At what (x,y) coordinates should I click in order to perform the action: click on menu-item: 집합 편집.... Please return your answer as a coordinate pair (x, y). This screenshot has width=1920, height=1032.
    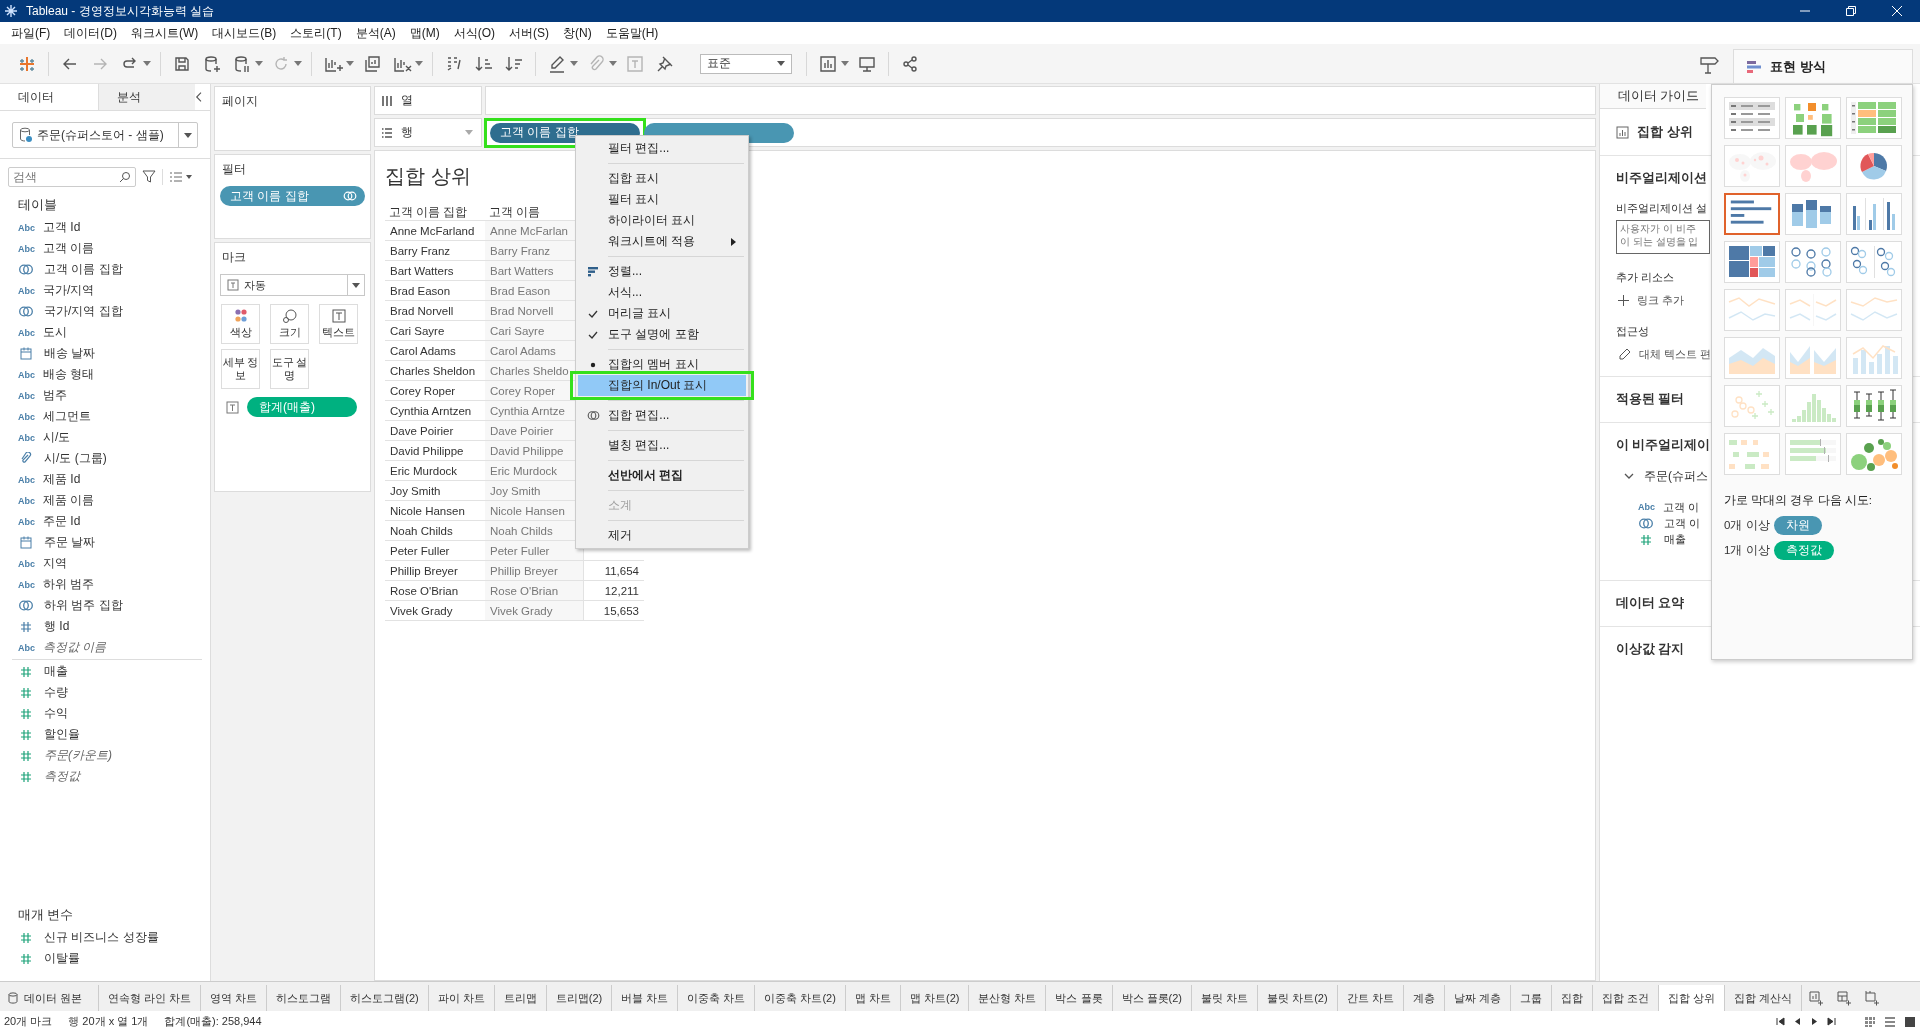
    Looking at the image, I should click on (662, 415).